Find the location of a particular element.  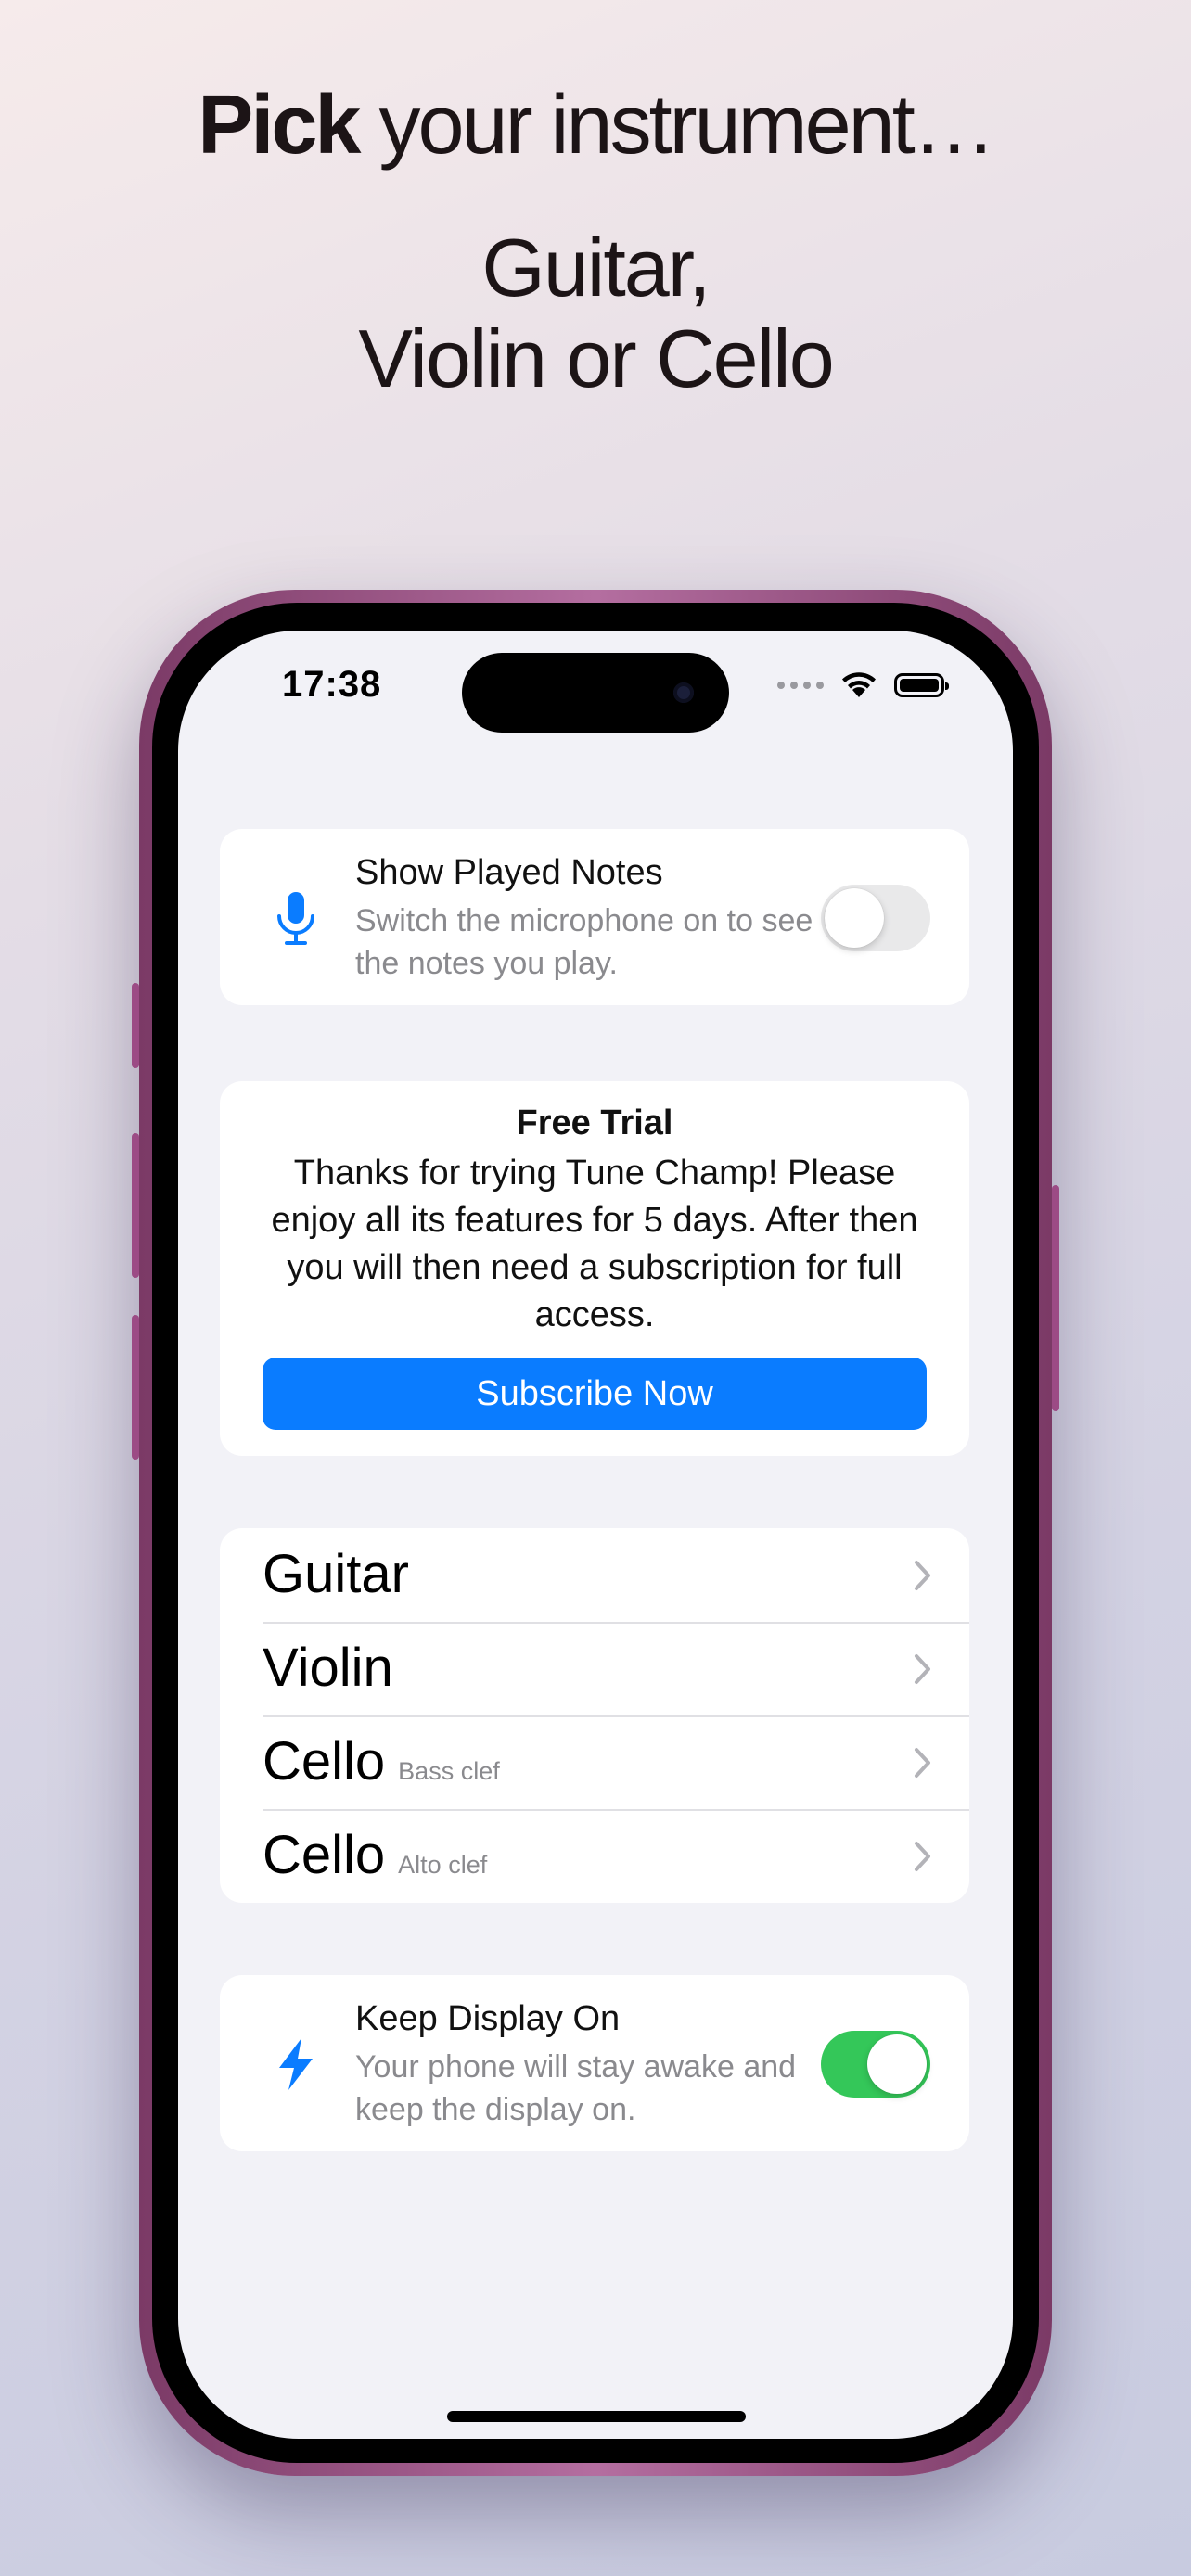

subscribe-now-button: Subscribe Now is located at coordinates (595, 1394).